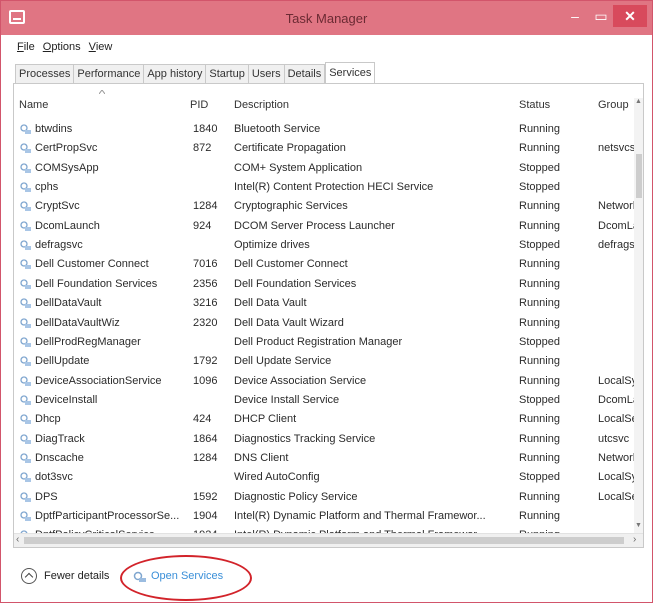 This screenshot has width=653, height=603. Describe the element at coordinates (261, 457) in the screenshot. I see `service-description: DNS Client` at that location.